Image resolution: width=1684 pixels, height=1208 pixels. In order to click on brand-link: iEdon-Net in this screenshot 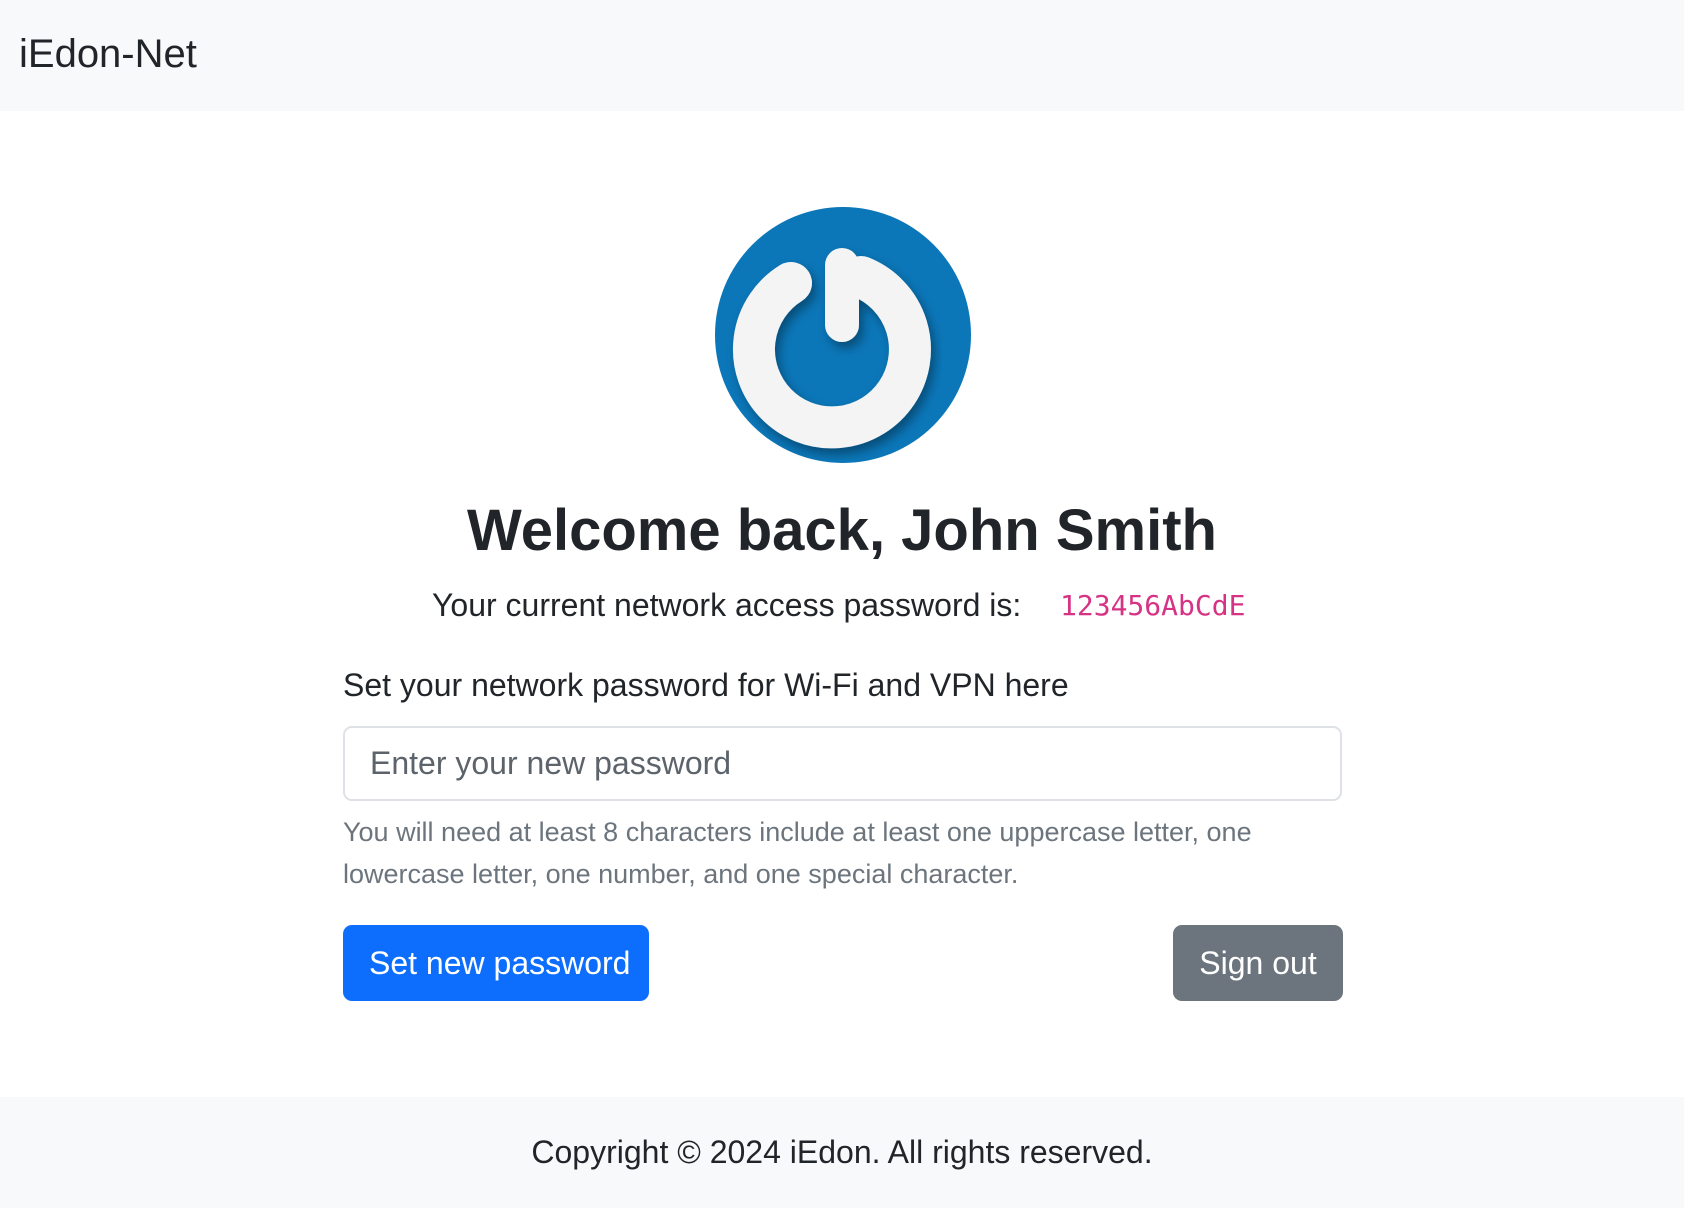, I will do `click(108, 54)`.